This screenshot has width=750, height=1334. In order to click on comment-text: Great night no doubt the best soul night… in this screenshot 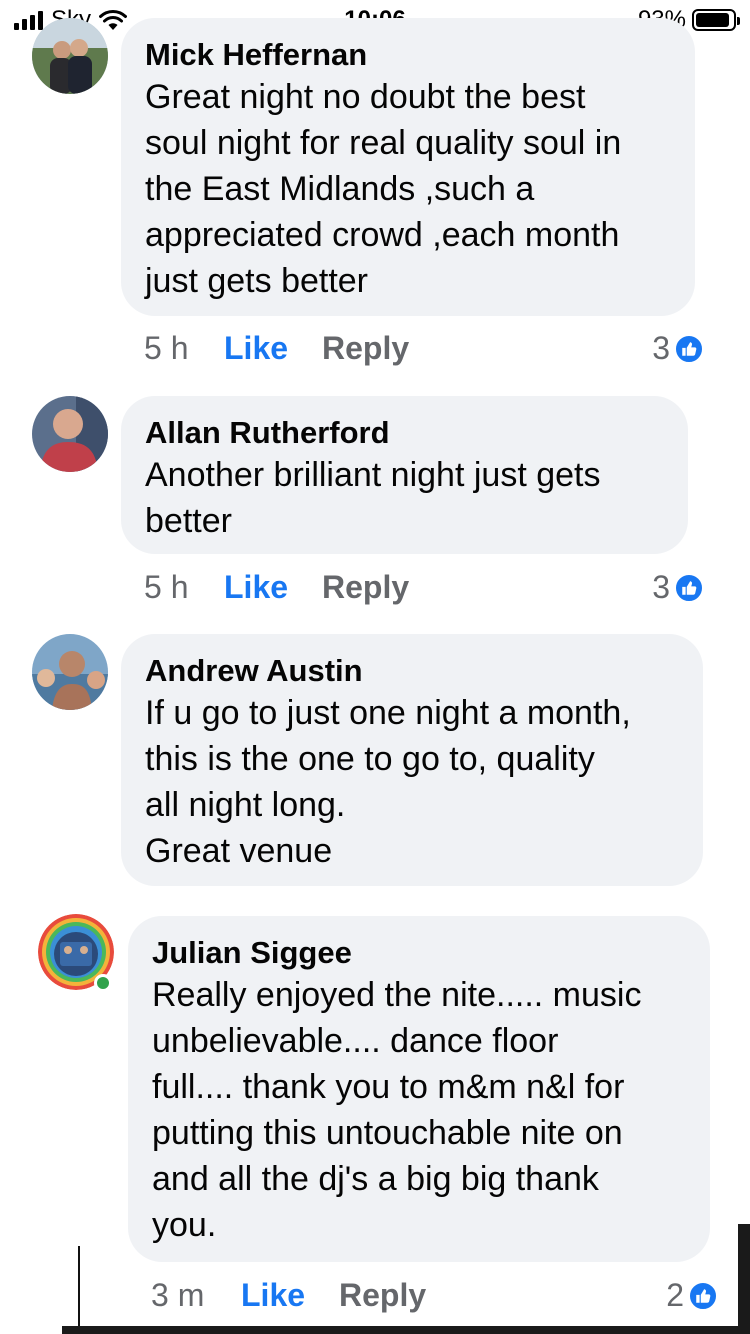, I will do `click(383, 189)`.